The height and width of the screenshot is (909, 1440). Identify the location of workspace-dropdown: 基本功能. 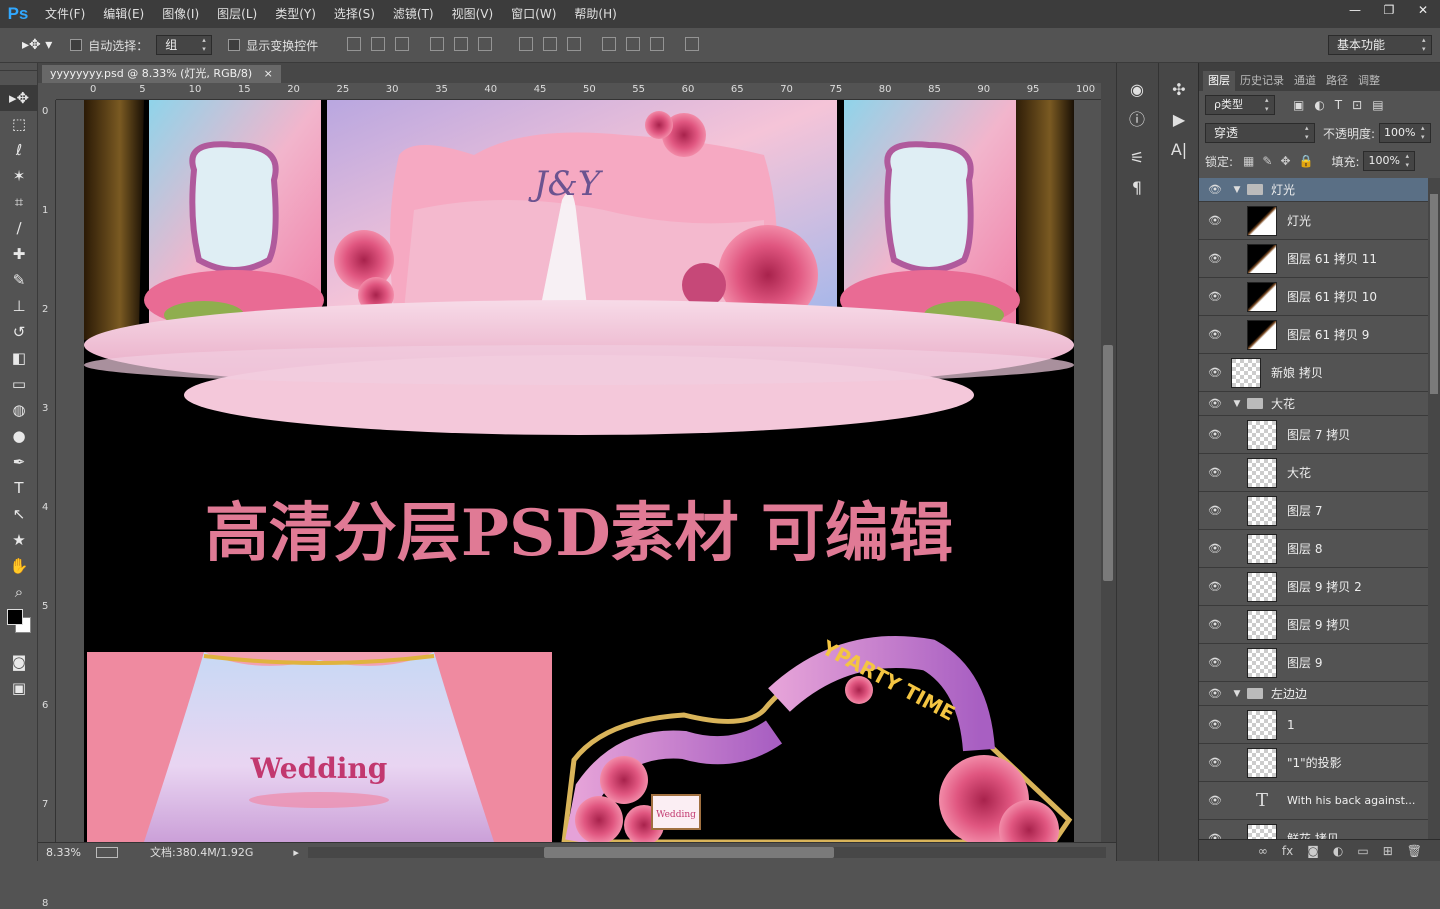
(1380, 45).